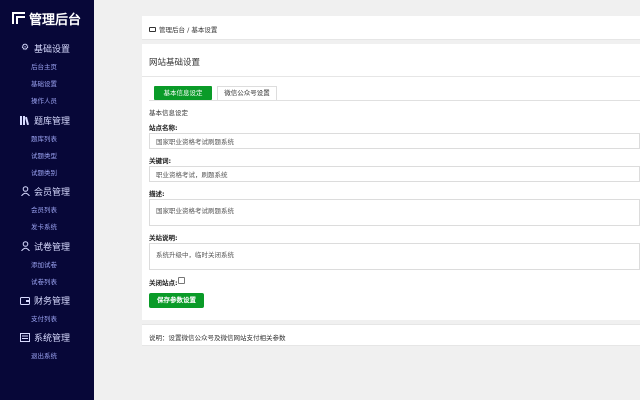 The height and width of the screenshot is (400, 640). What do you see at coordinates (163, 238) in the screenshot?
I see `close-notice-label: 关站说明:` at bounding box center [163, 238].